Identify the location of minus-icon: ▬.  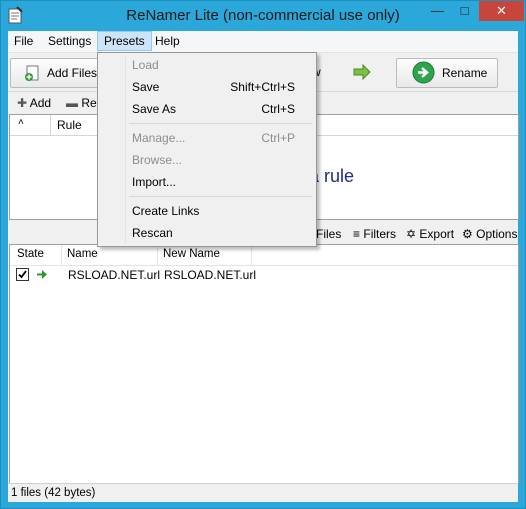
(72, 103).